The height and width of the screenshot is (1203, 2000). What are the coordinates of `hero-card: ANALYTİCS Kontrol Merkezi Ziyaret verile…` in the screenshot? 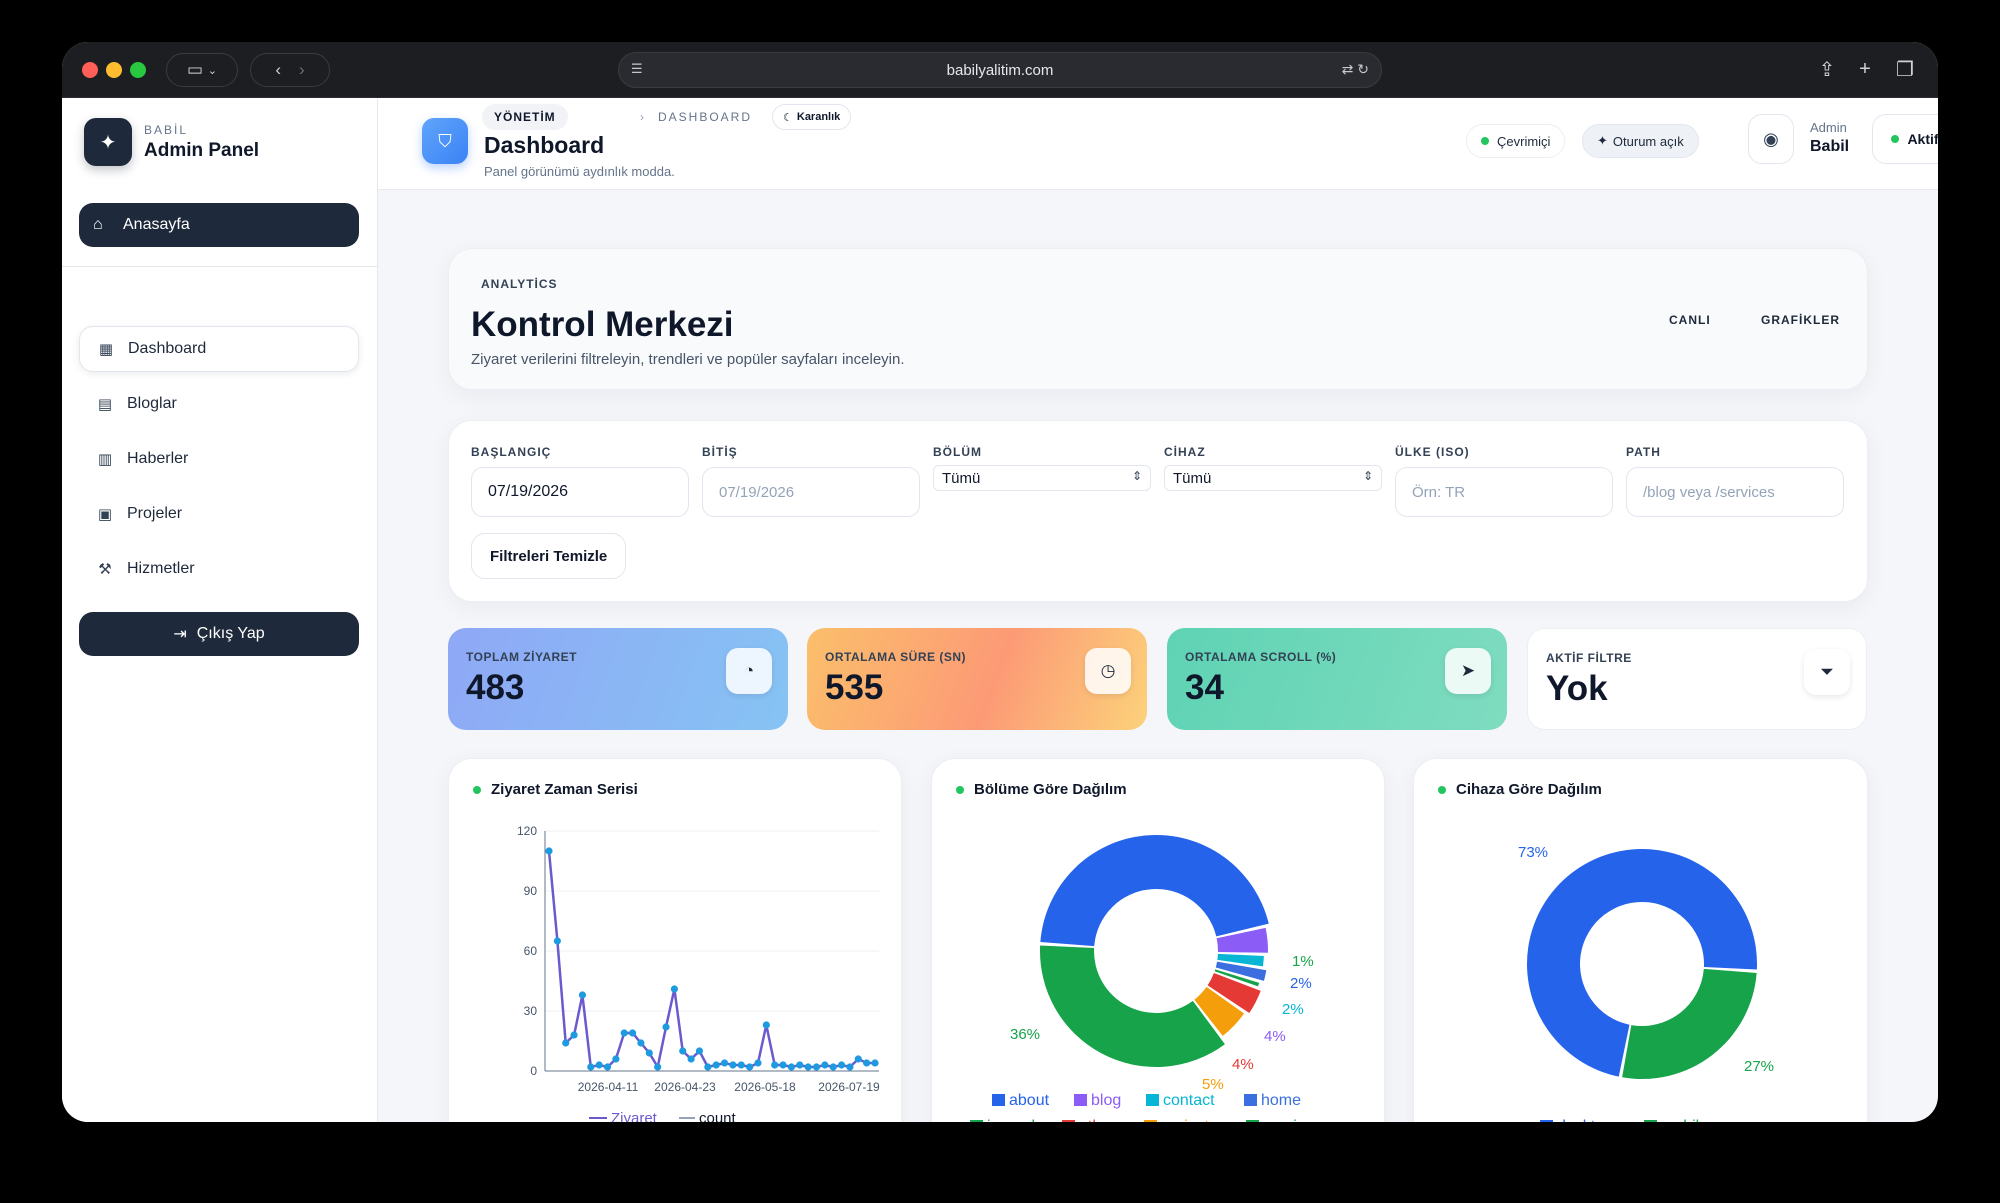 It's located at (1158, 319).